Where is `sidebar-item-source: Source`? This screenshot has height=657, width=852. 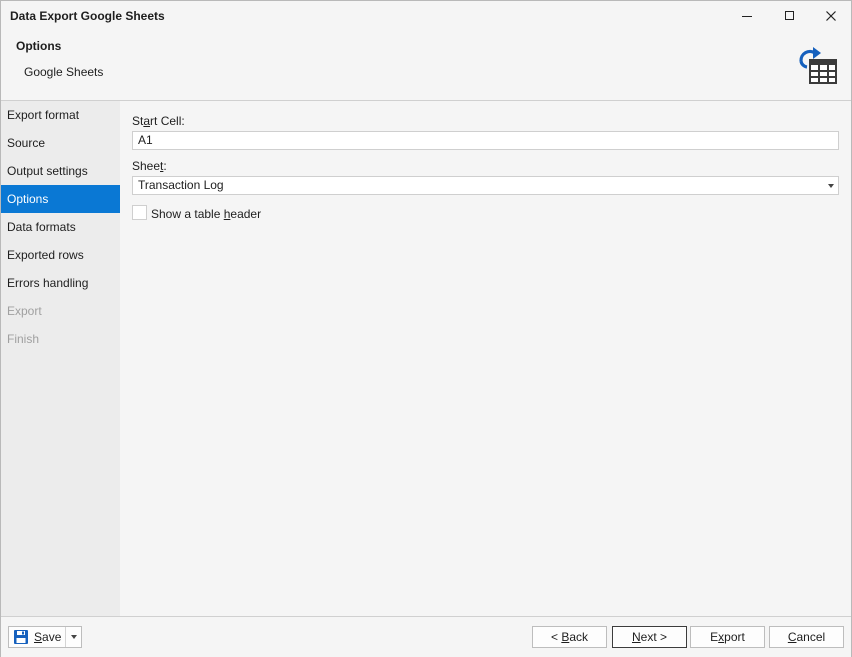
sidebar-item-source: Source is located at coordinates (60, 143).